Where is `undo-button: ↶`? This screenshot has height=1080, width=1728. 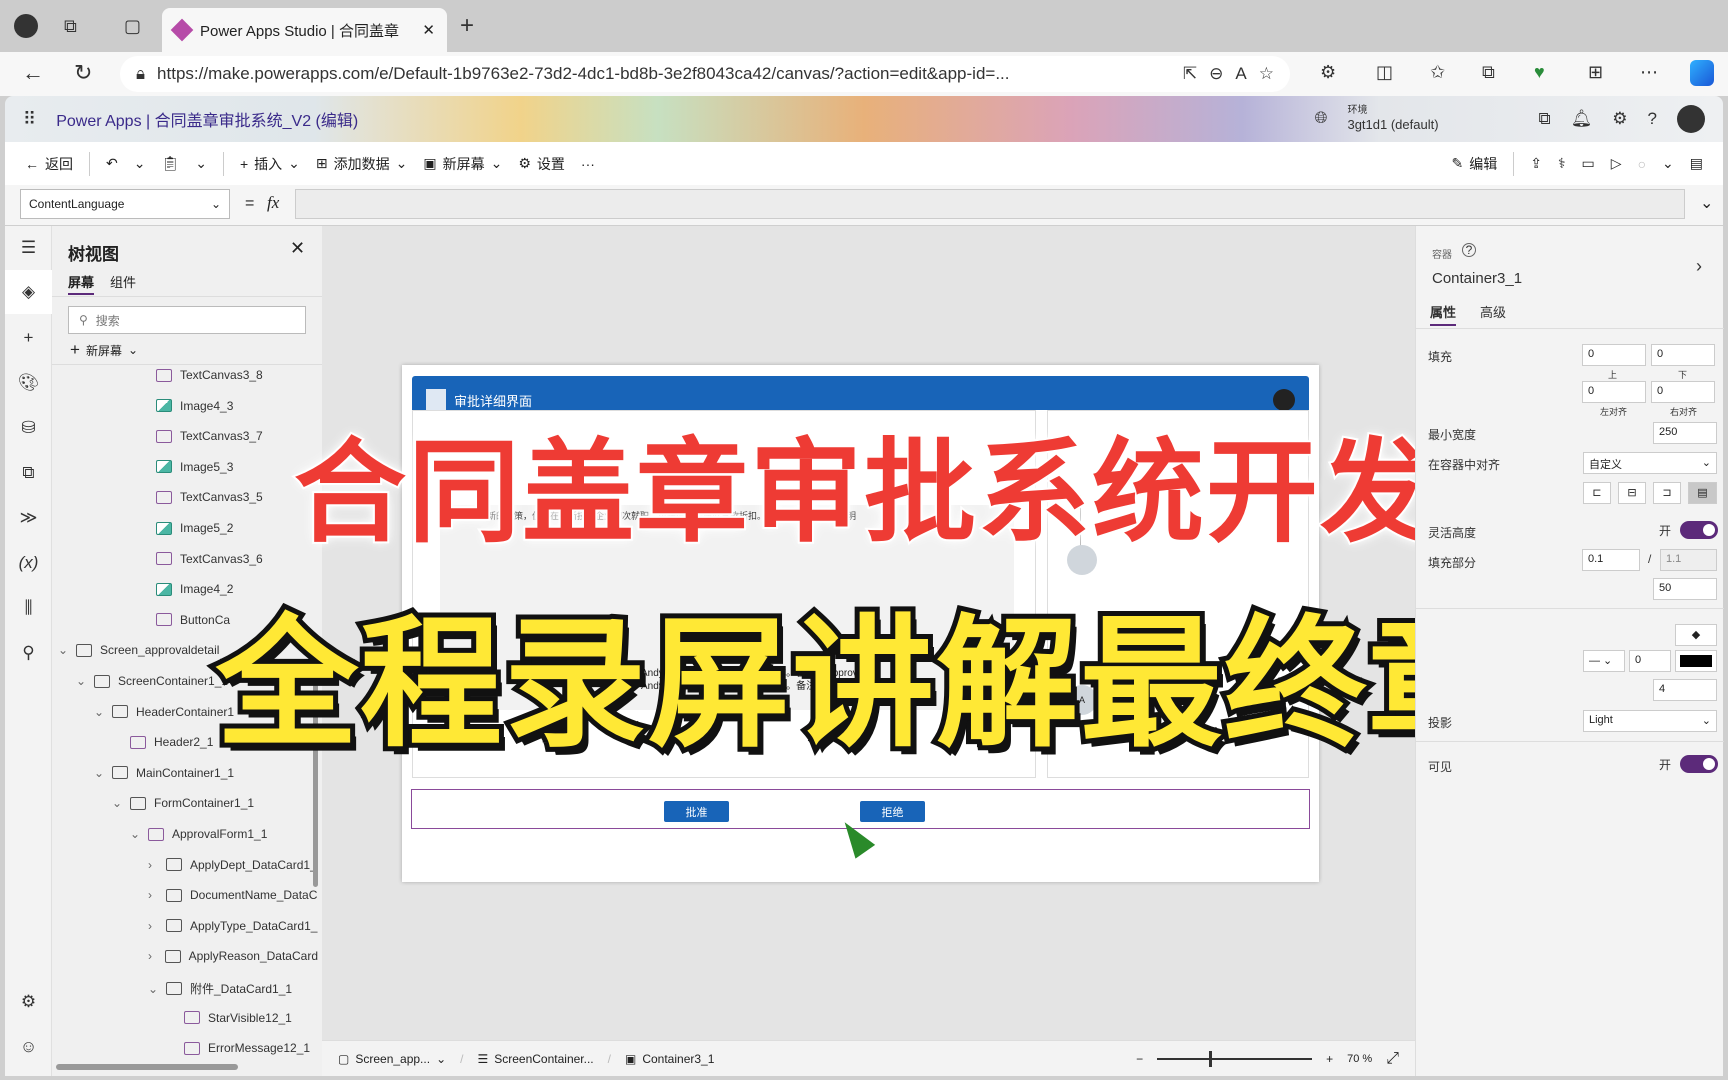 undo-button: ↶ is located at coordinates (112, 163).